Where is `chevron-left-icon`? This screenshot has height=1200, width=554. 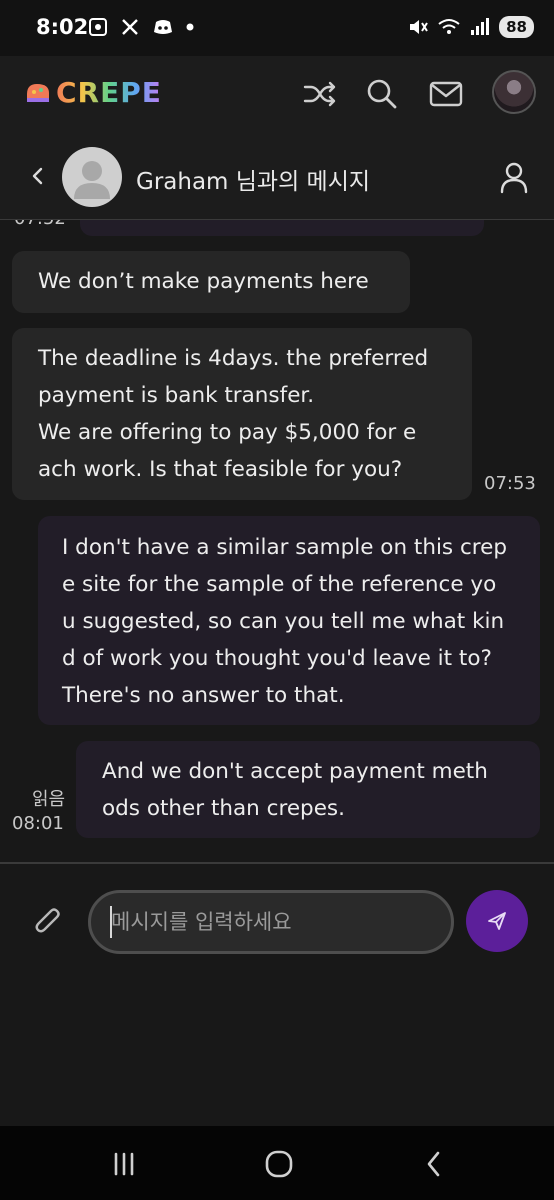 chevron-left-icon is located at coordinates (37, 176).